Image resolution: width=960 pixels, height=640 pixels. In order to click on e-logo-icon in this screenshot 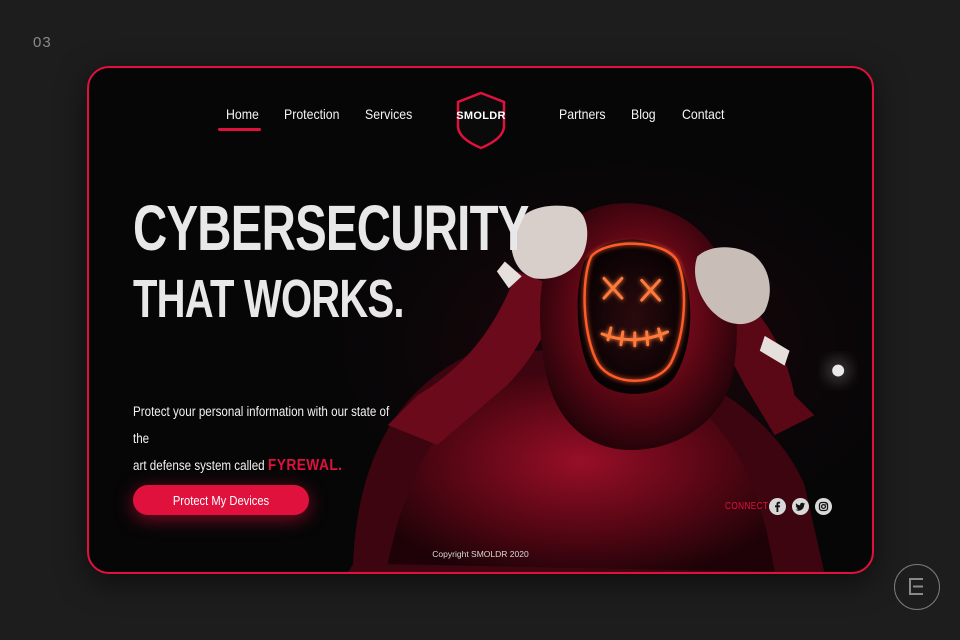, I will do `click(916, 586)`.